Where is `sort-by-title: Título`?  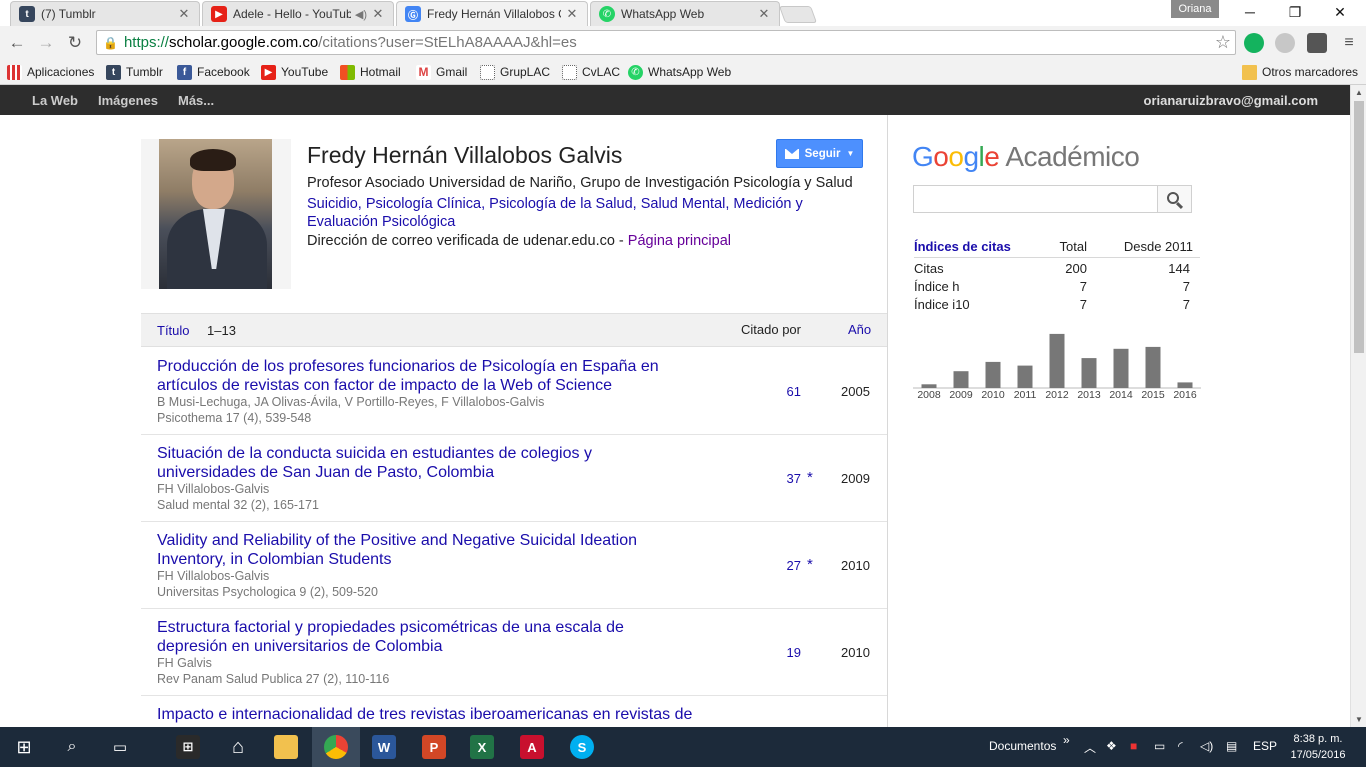 sort-by-title: Título is located at coordinates (173, 330).